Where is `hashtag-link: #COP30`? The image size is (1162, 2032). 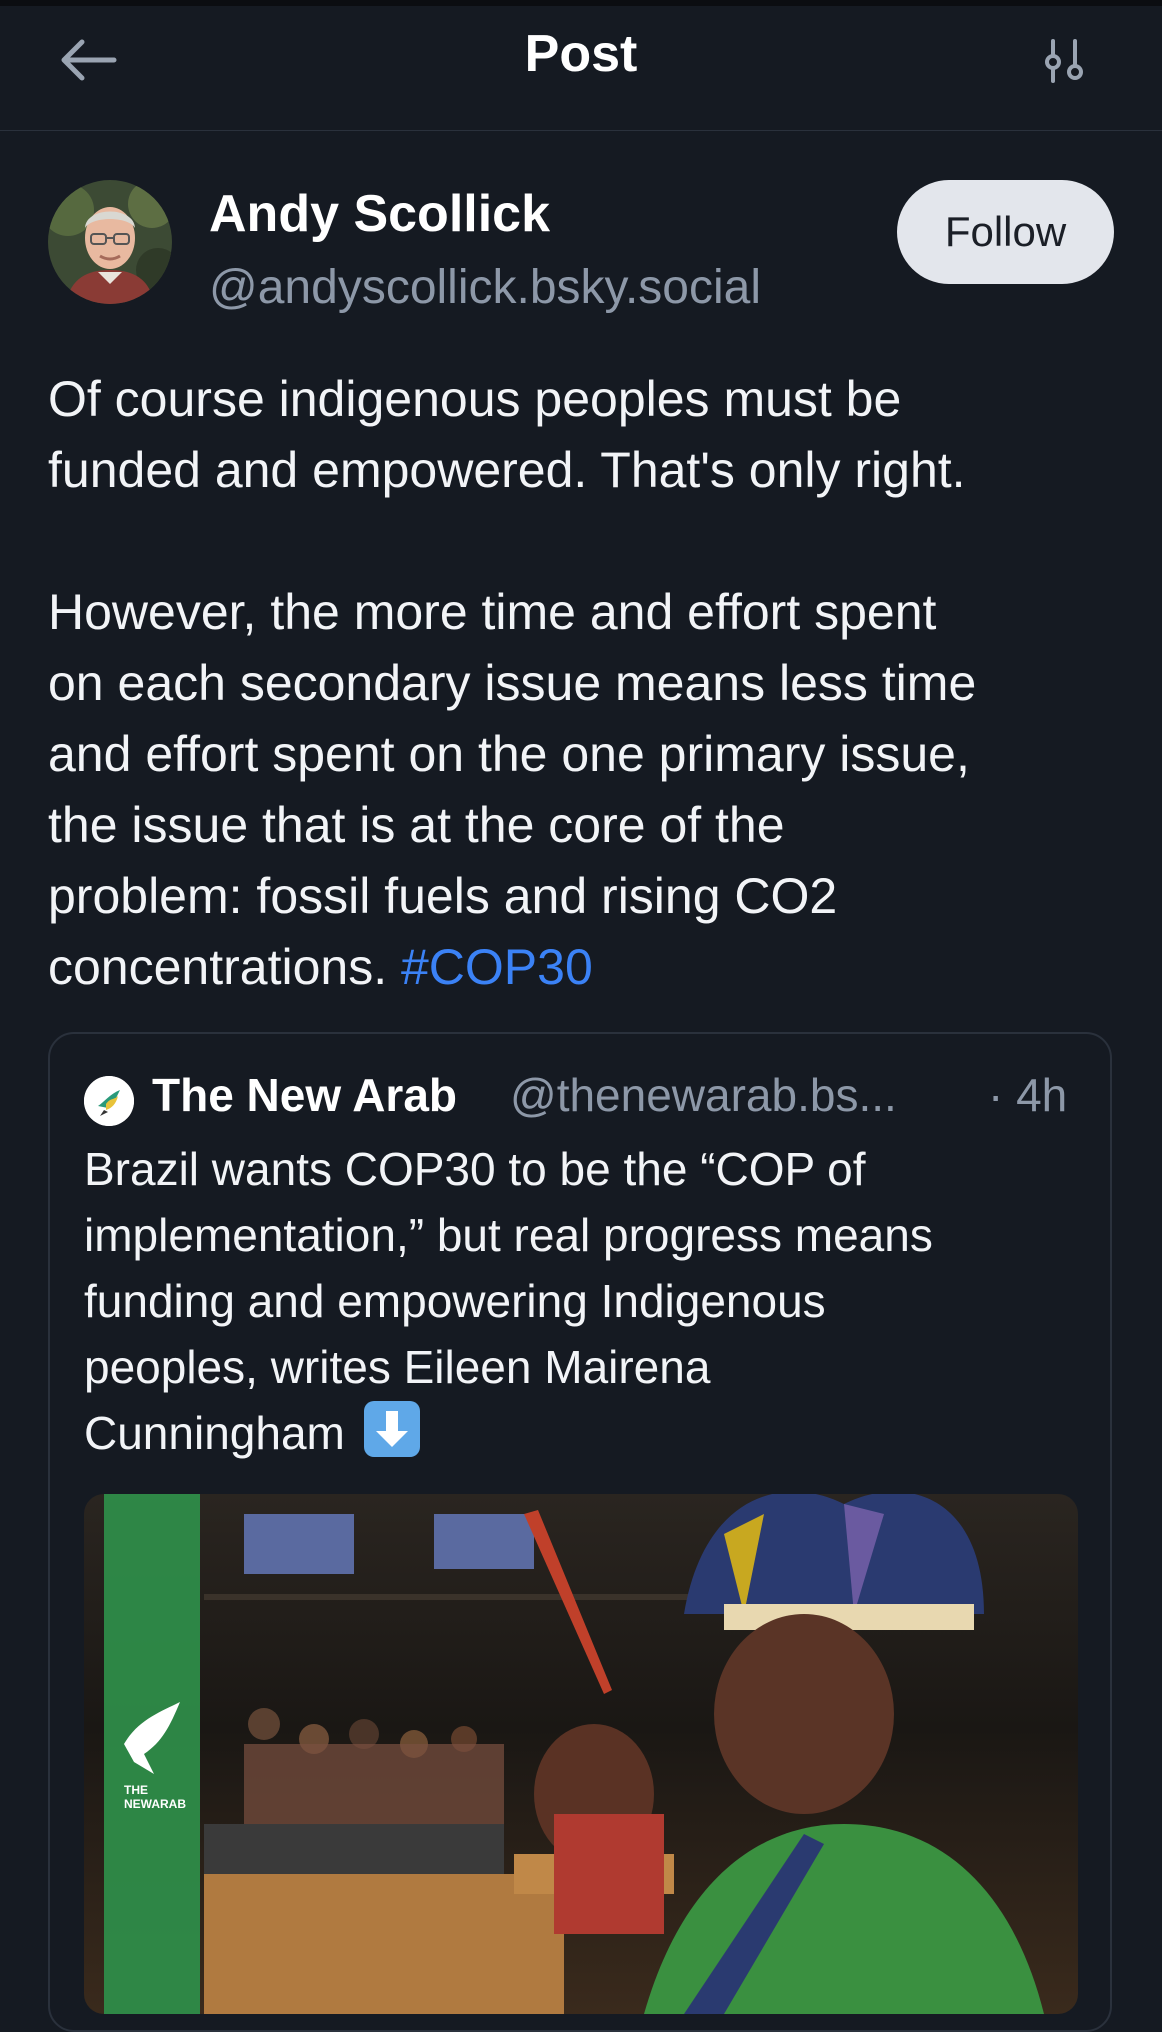
hashtag-link: #COP30 is located at coordinates (497, 967).